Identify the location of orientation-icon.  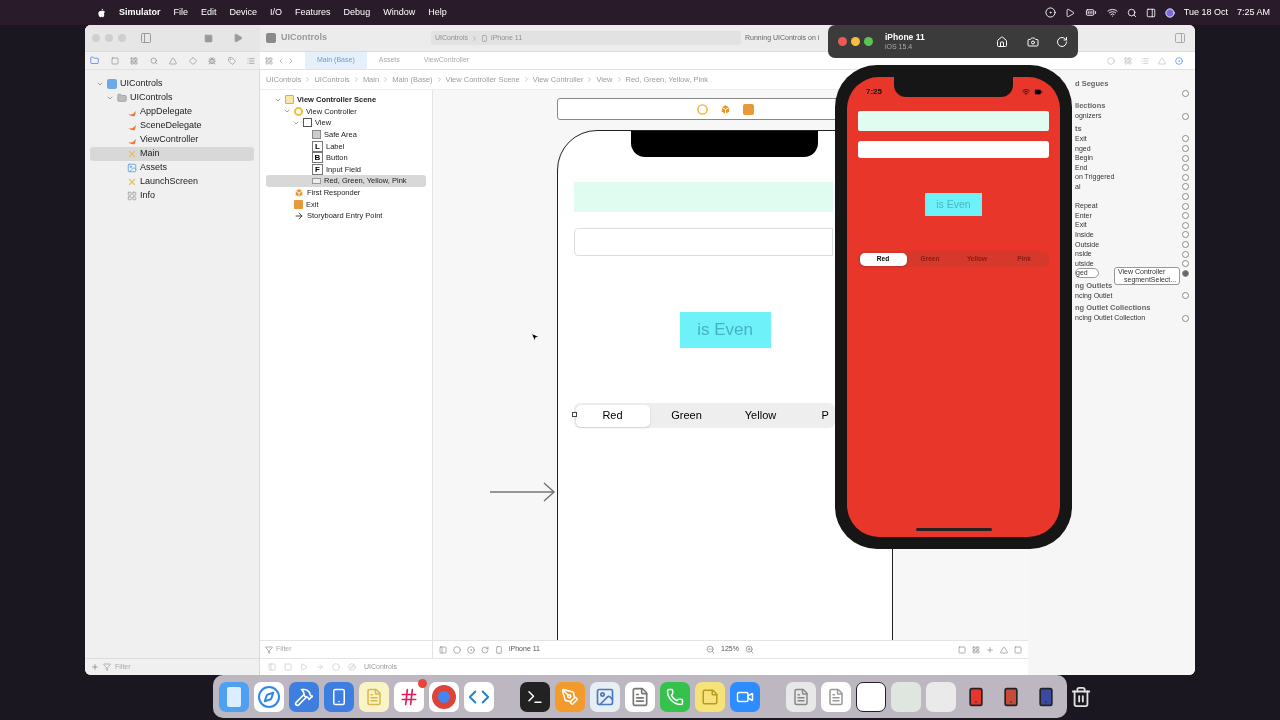
(485, 649).